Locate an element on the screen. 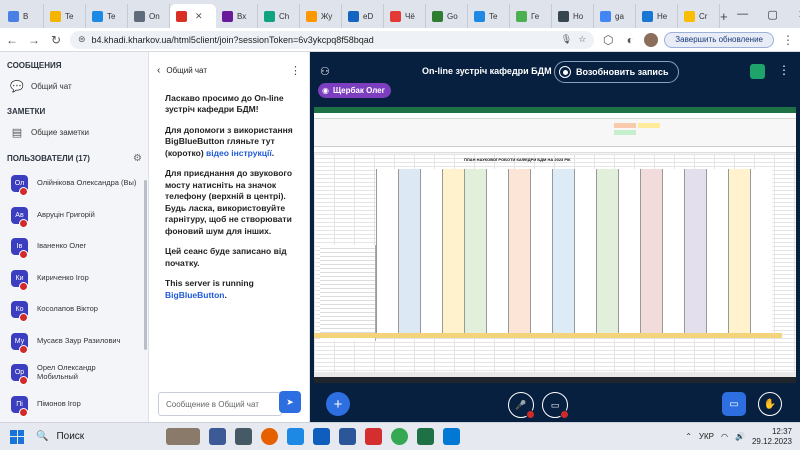 This screenshot has height=450, width=800. resume-recording-button: Возобновить запись is located at coordinates (616, 72).